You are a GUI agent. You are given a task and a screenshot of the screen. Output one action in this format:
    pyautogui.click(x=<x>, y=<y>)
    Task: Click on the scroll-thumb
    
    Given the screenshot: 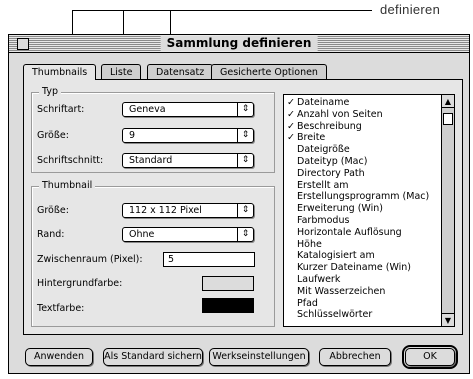 What is the action you would take?
    pyautogui.click(x=448, y=119)
    